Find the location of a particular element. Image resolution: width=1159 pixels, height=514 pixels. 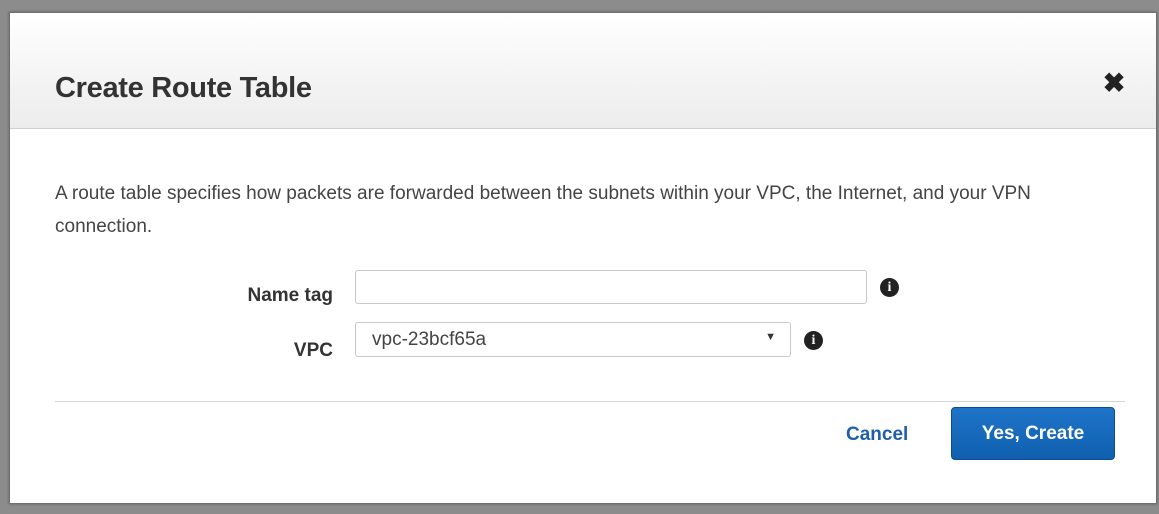

cancel-button: Cancel is located at coordinates (877, 435).